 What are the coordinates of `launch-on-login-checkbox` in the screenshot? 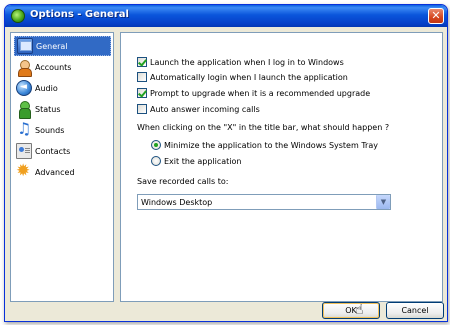 It's located at (142, 62).